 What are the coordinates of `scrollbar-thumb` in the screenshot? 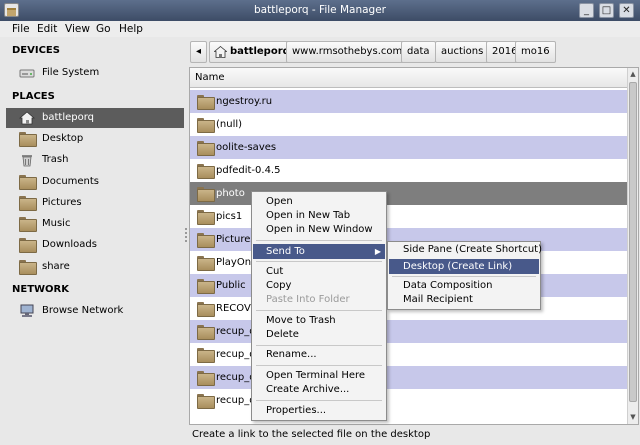 It's located at (633, 242).